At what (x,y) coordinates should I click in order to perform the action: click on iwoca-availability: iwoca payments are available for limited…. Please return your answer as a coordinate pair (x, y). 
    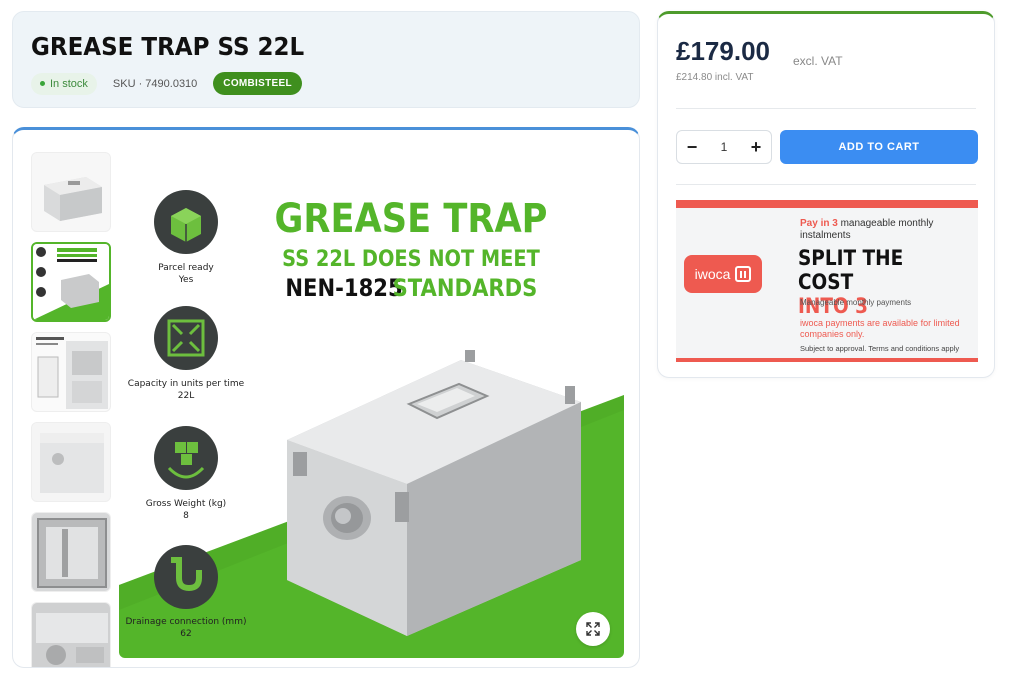
    Looking at the image, I should click on (880, 328).